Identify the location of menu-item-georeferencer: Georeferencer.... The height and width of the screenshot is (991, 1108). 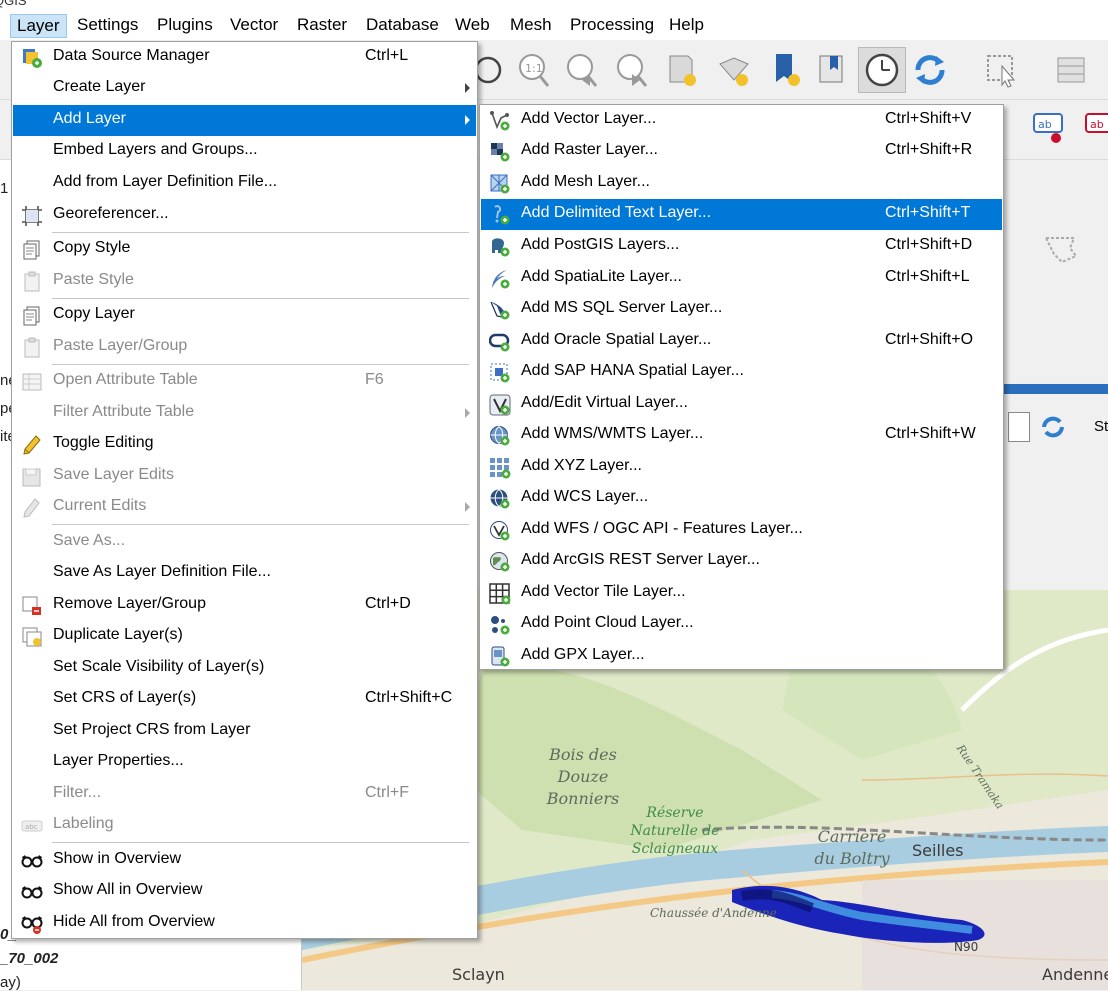
(244, 215).